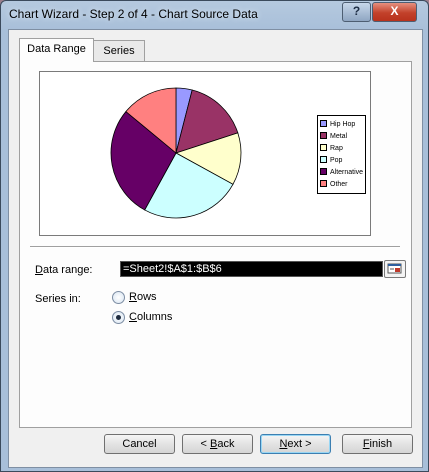 The height and width of the screenshot is (472, 429). I want to click on separator, so click(215, 247).